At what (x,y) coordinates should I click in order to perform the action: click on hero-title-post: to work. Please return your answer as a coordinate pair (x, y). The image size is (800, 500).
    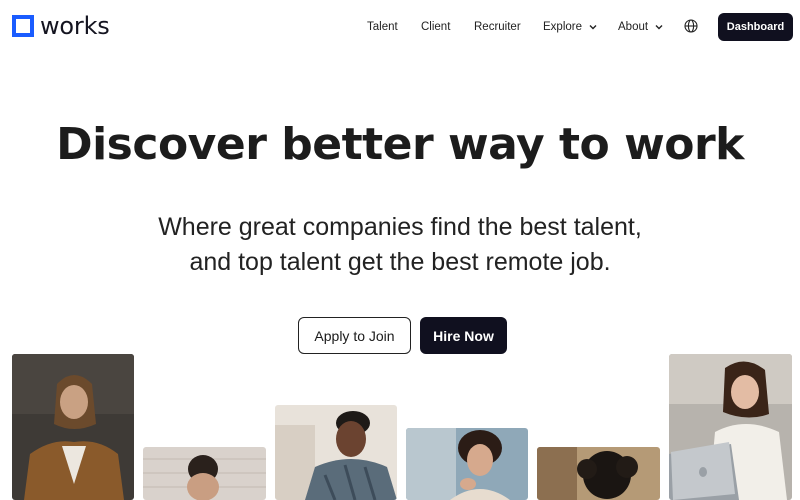
    Looking at the image, I should click on (644, 144).